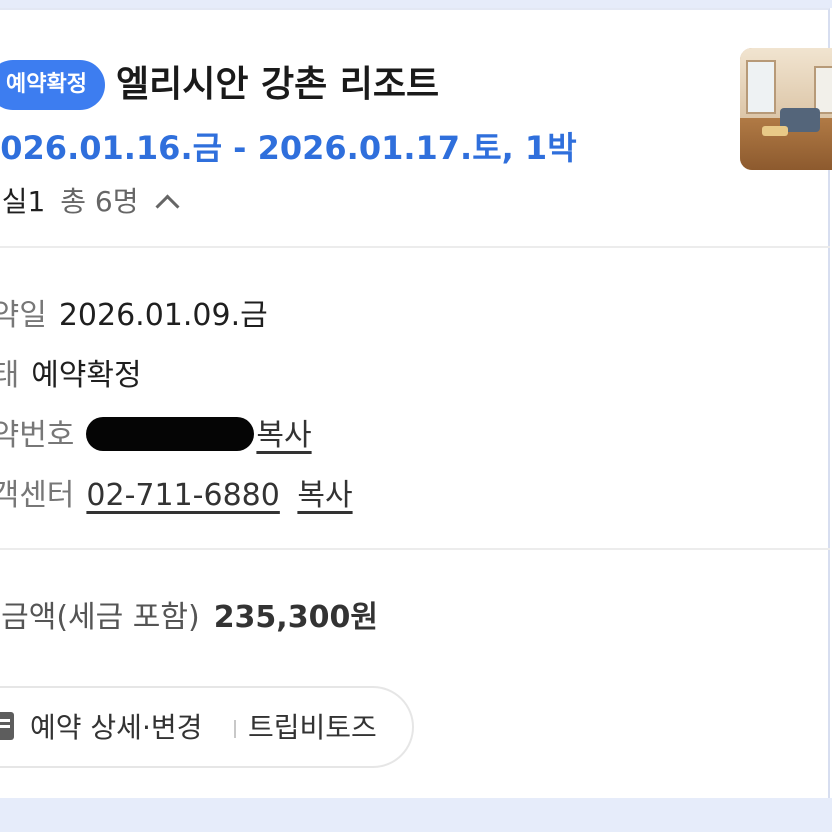 The width and height of the screenshot is (832, 832). What do you see at coordinates (10, 375) in the screenshot?
I see `status-label: 상태` at bounding box center [10, 375].